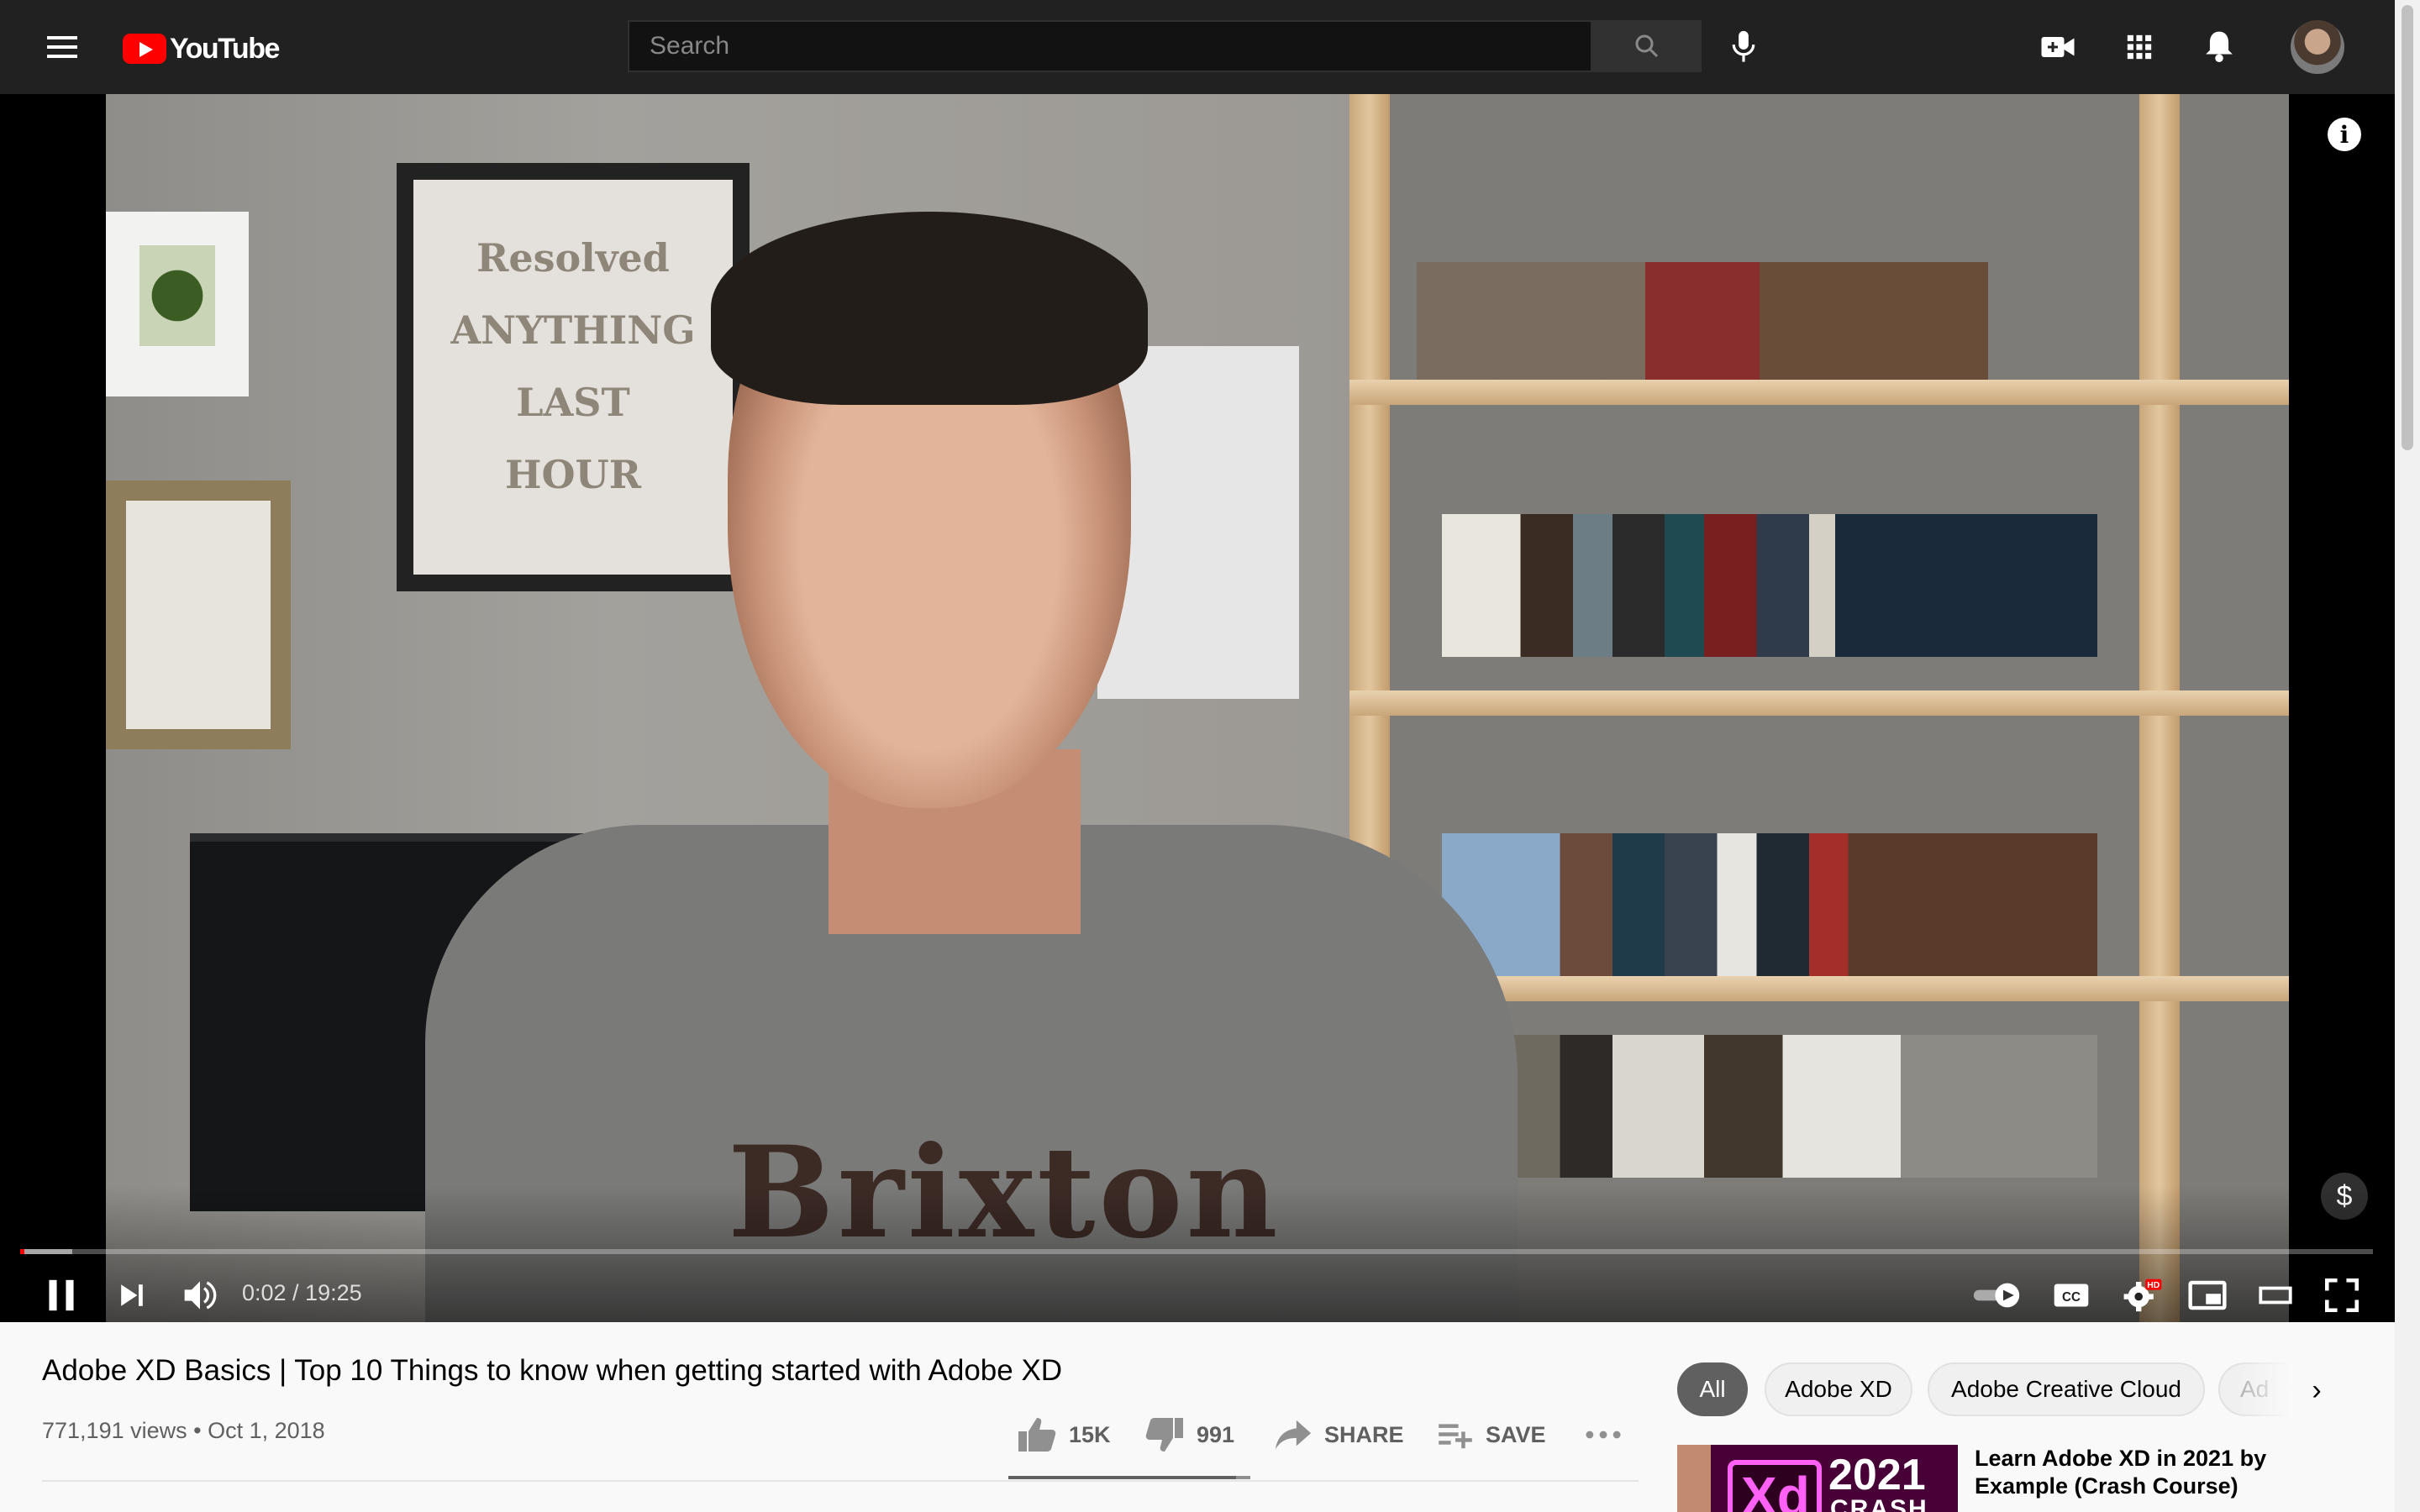  Describe the element at coordinates (2407, 227) in the screenshot. I see `scrollbar-thumb` at that location.